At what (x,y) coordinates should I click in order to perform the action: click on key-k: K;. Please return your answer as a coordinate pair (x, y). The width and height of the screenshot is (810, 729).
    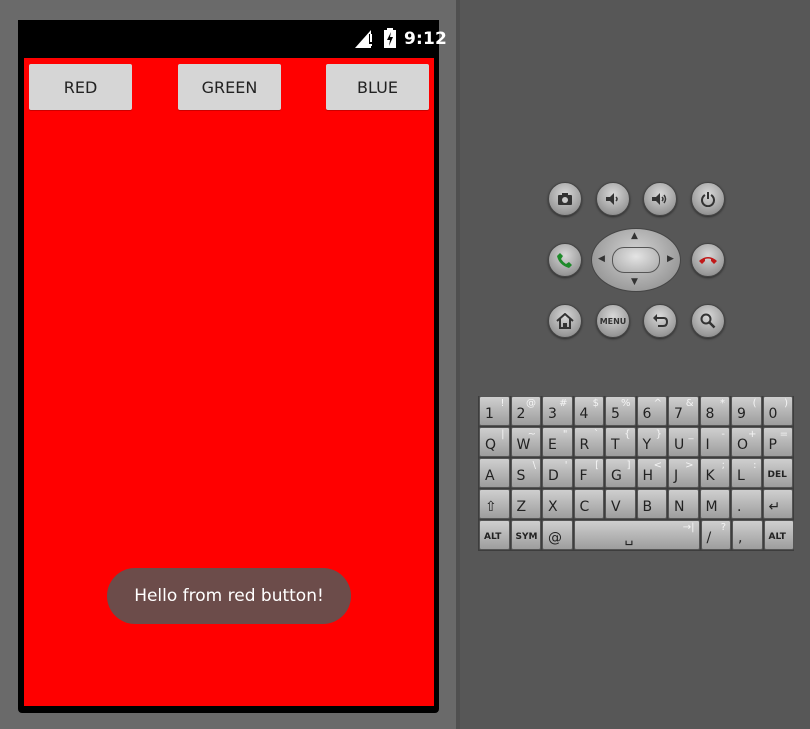
    Looking at the image, I should click on (714, 473).